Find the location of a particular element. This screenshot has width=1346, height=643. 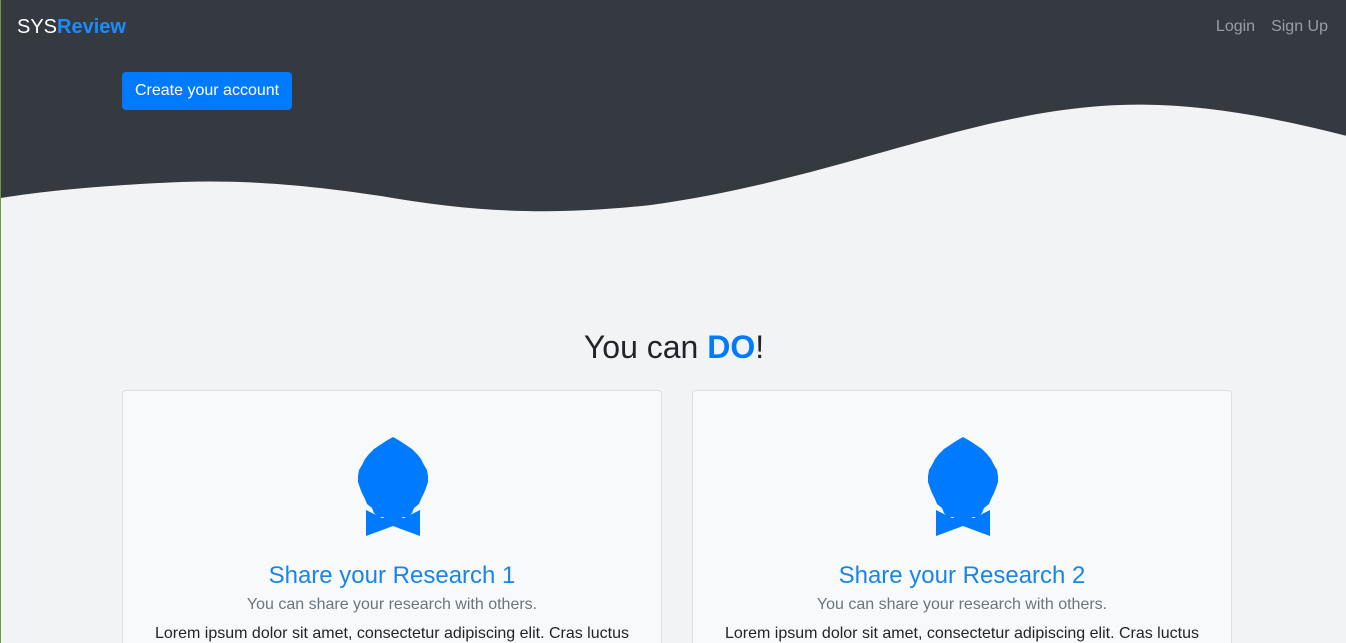

navbar: SYSReview Login Sign Up is located at coordinates (673, 27).